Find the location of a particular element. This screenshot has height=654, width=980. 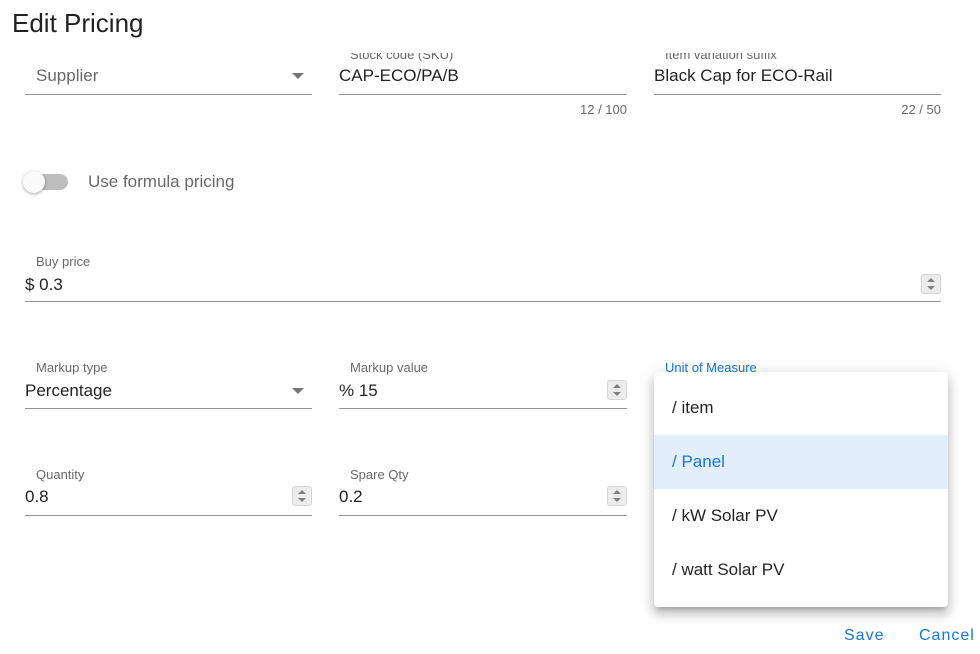

markup-type-select: Markup type Percentage is located at coordinates (168, 384).